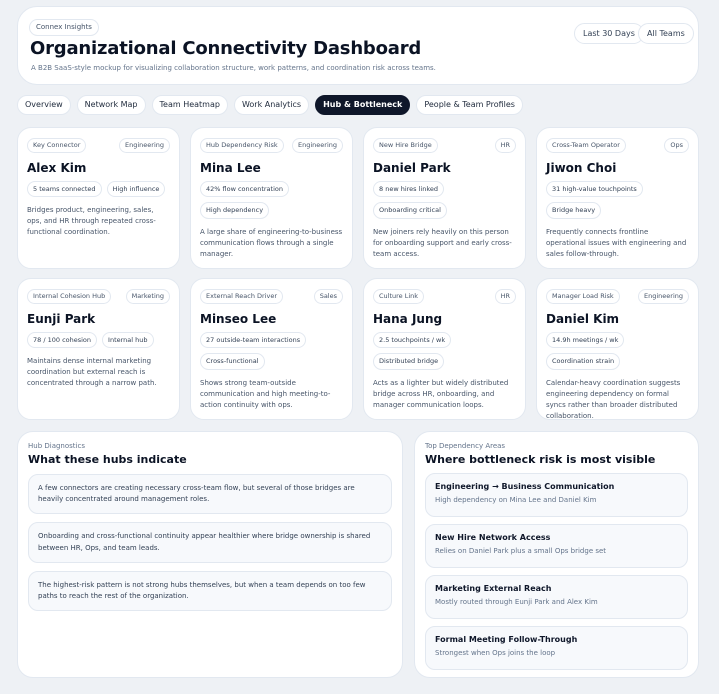 Image resolution: width=719 pixels, height=694 pixels. Describe the element at coordinates (56, 446) in the screenshot. I see `panel-kicker: Hub Diagnostics` at that location.